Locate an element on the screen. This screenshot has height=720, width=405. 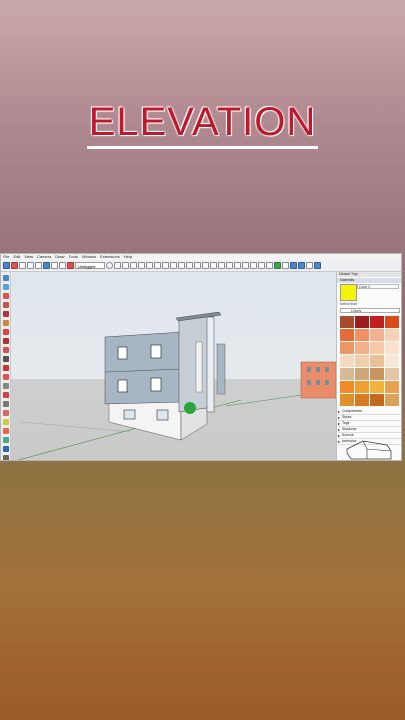
freehand-icon is located at coordinates (5, 314).